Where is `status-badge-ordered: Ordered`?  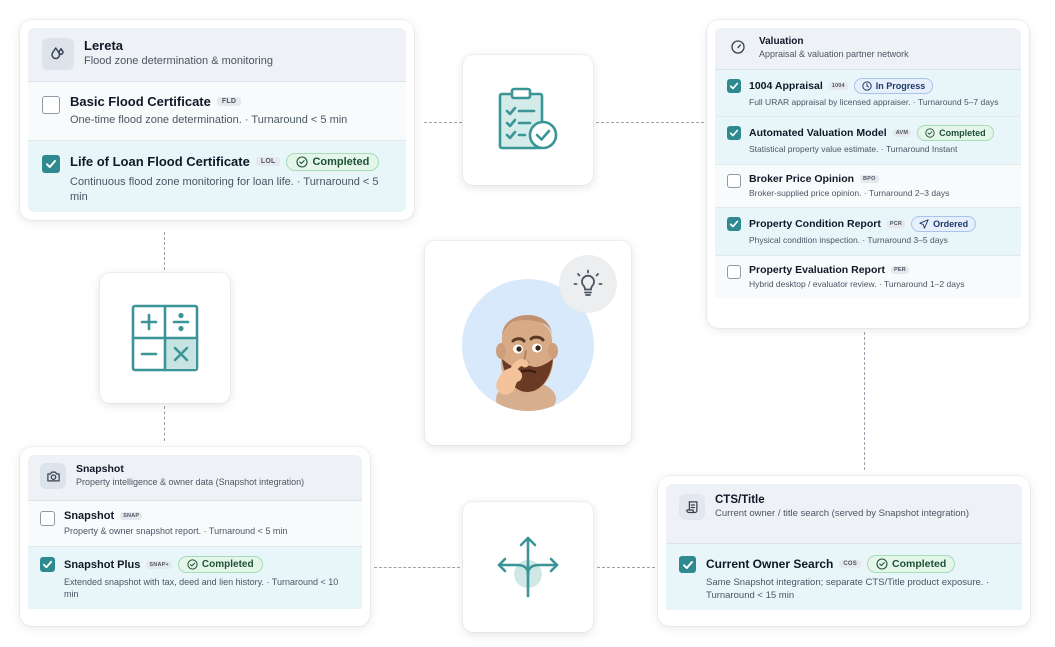
status-badge-ordered: Ordered is located at coordinates (944, 224).